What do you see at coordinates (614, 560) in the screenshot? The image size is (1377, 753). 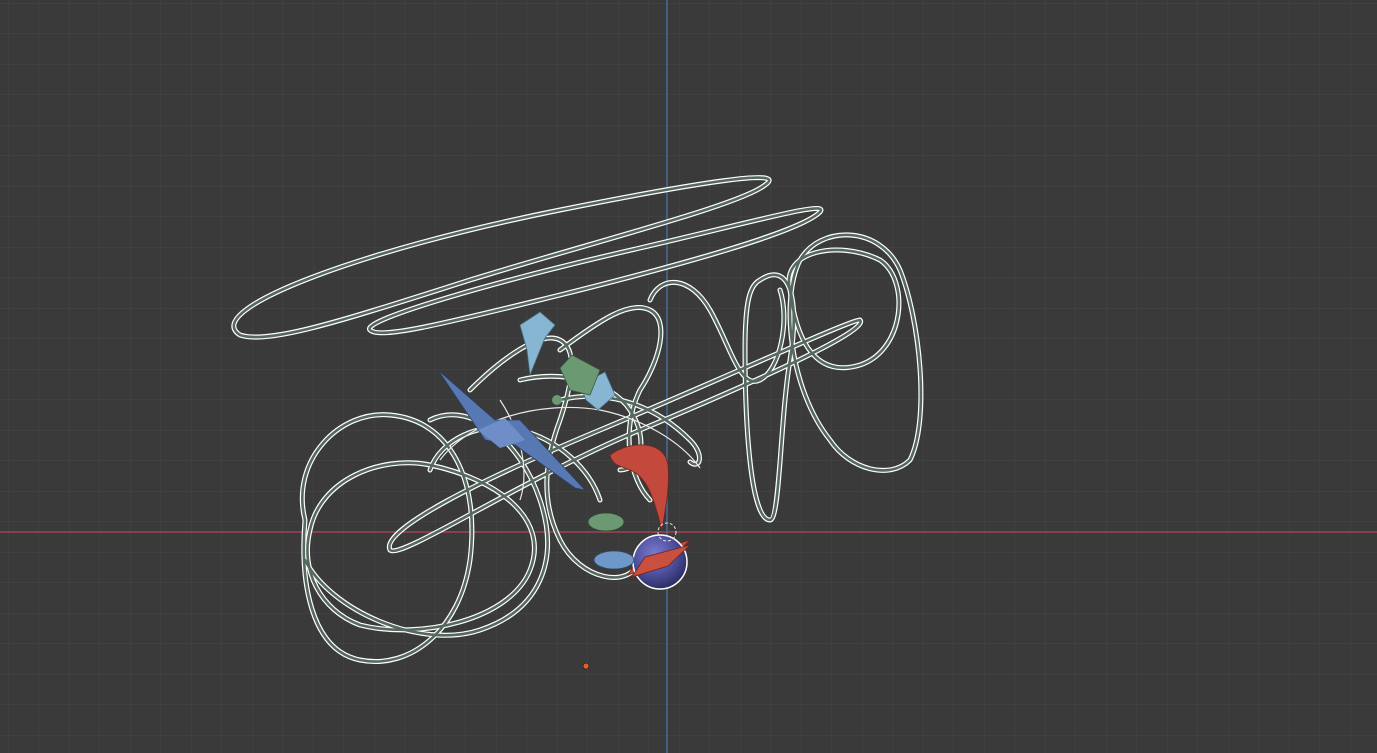 I see `blue-capsule` at bounding box center [614, 560].